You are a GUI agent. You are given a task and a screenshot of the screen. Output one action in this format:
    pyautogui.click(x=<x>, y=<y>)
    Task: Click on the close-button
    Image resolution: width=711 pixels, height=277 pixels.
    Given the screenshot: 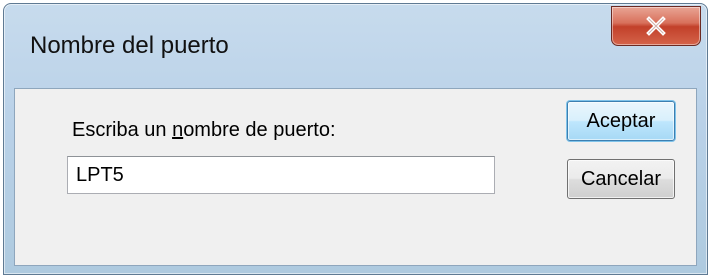 What is the action you would take?
    pyautogui.click(x=656, y=26)
    